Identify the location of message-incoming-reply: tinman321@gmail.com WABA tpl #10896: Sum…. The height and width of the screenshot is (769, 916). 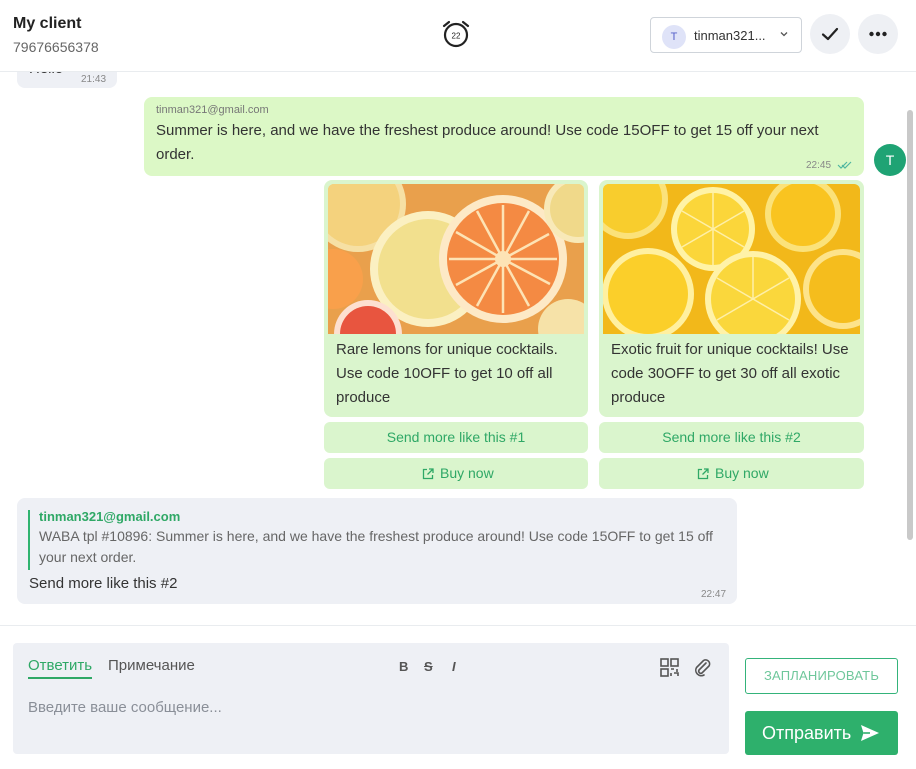
(377, 551).